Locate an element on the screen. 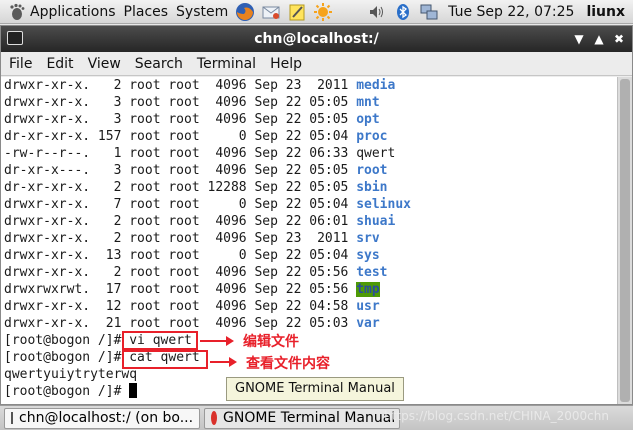  annotation-arrow-cat is located at coordinates (223, 362).